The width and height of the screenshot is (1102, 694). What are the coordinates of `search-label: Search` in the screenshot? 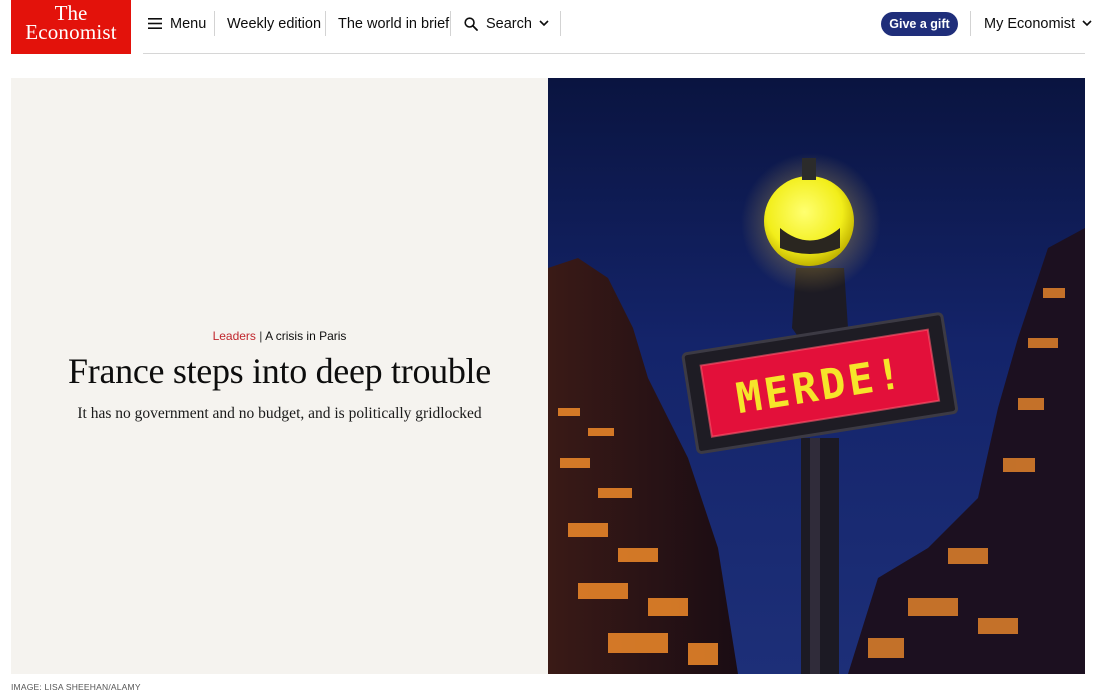 It's located at (509, 23).